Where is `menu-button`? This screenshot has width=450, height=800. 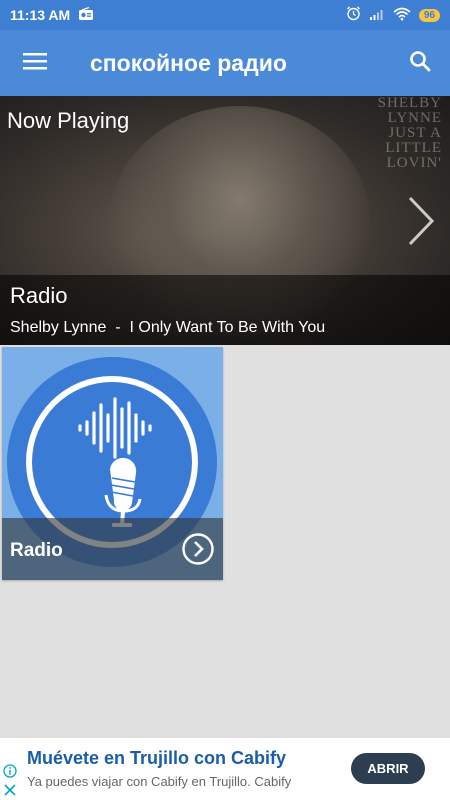
menu-button is located at coordinates (35, 63).